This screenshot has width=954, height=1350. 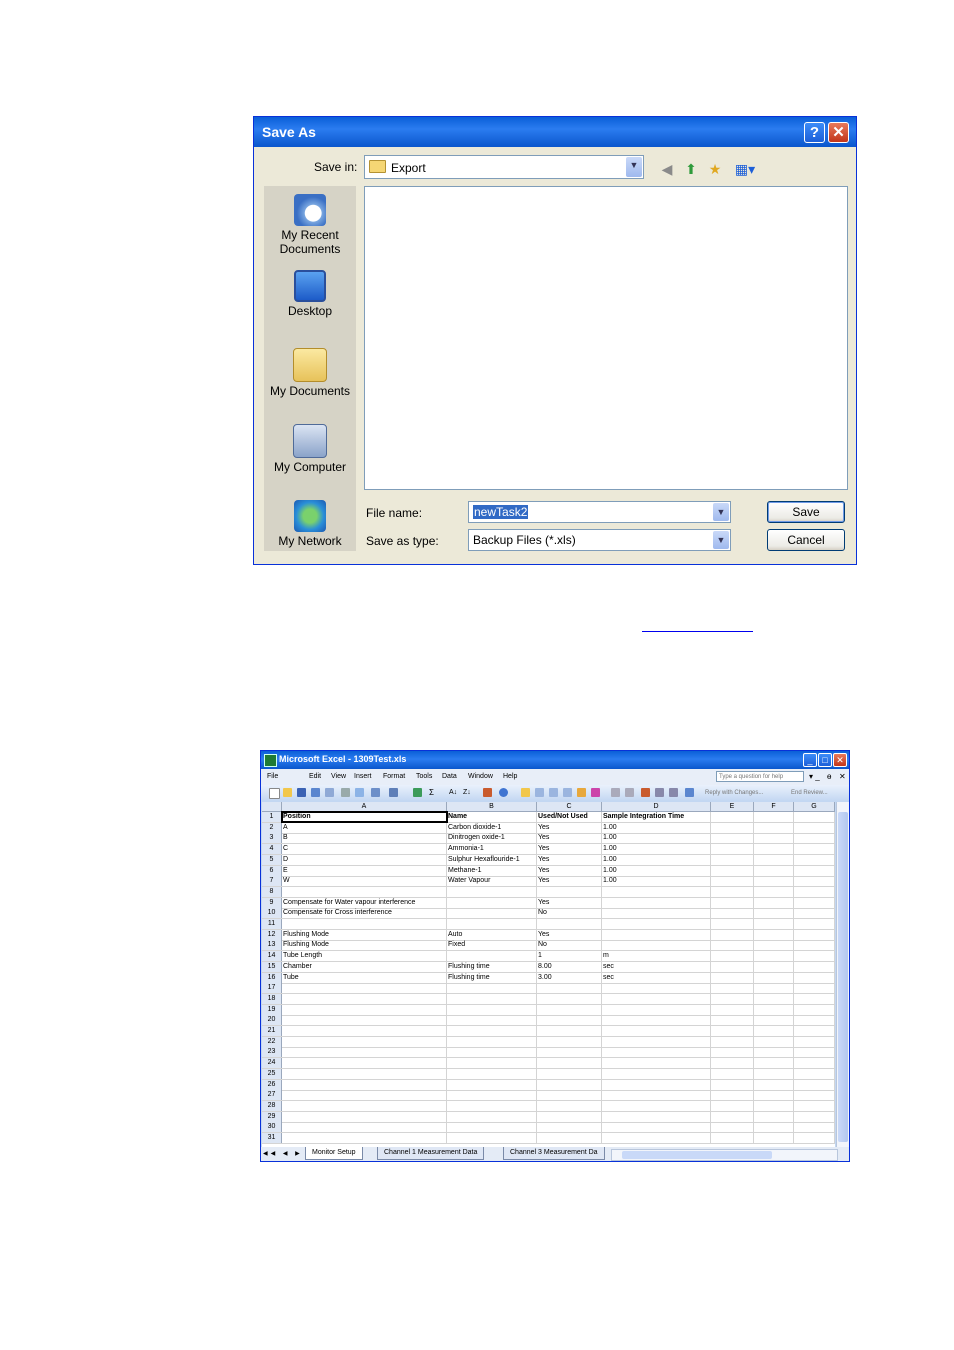 What do you see at coordinates (569, 956) in the screenshot?
I see `cell: 1` at bounding box center [569, 956].